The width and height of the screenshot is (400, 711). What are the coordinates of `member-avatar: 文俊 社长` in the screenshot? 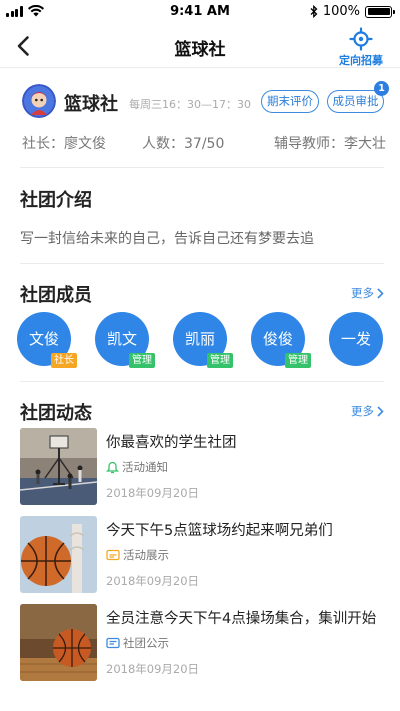 It's located at (47, 340).